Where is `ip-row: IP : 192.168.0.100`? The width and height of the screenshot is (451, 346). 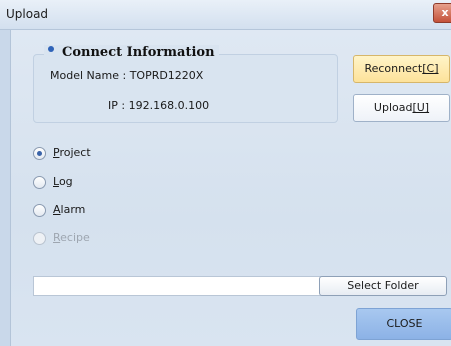 ip-row: IP : 192.168.0.100 is located at coordinates (158, 105).